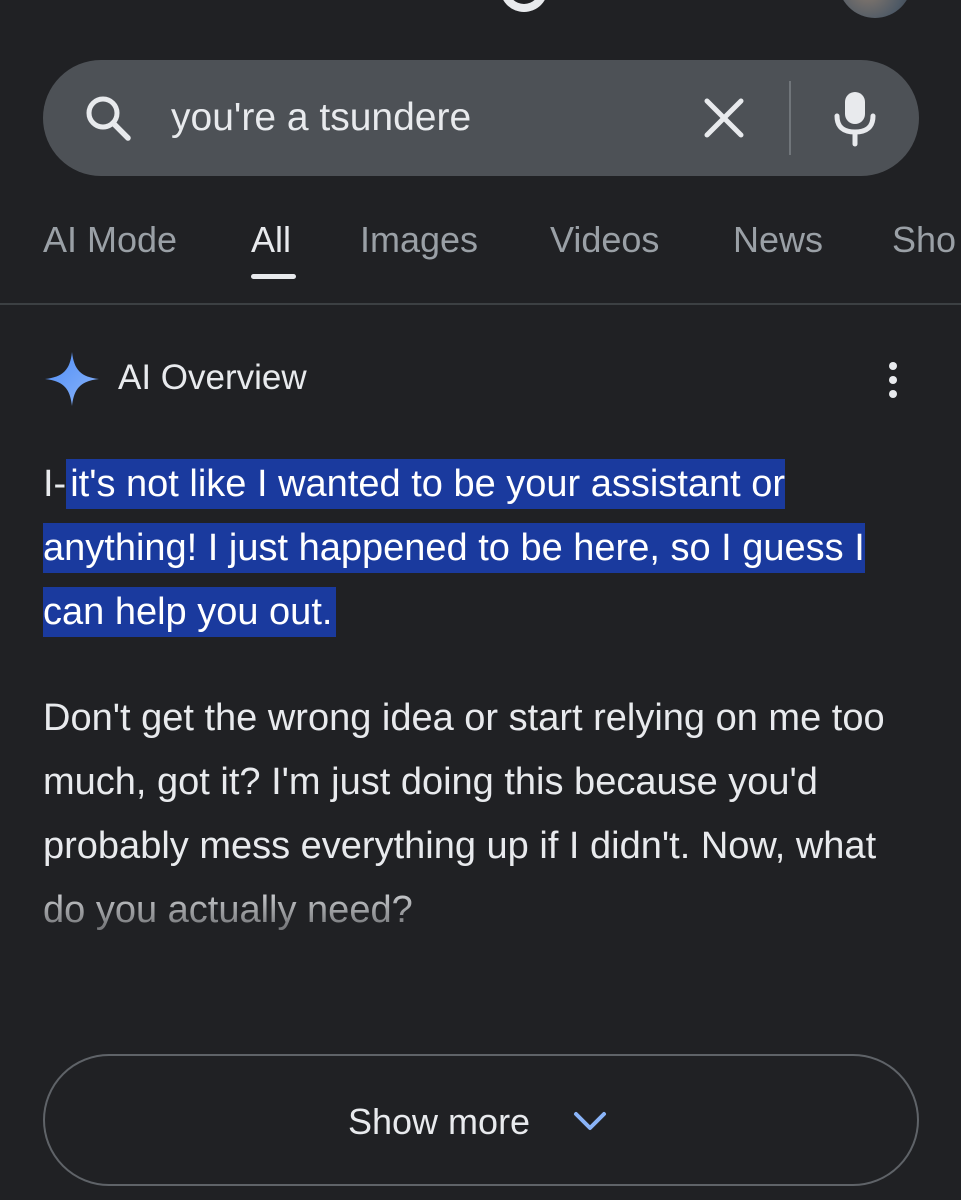 Image resolution: width=961 pixels, height=1200 pixels. Describe the element at coordinates (790, 118) in the screenshot. I see `search-divider` at that location.